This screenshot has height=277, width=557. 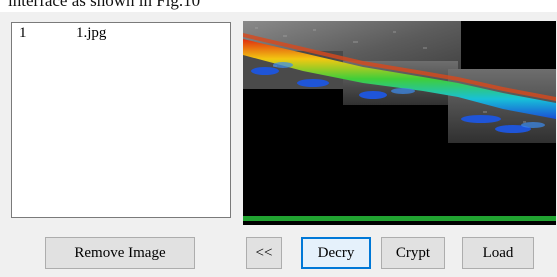 What do you see at coordinates (91, 33) in the screenshot?
I see `list-item-filename: 1.jpg` at bounding box center [91, 33].